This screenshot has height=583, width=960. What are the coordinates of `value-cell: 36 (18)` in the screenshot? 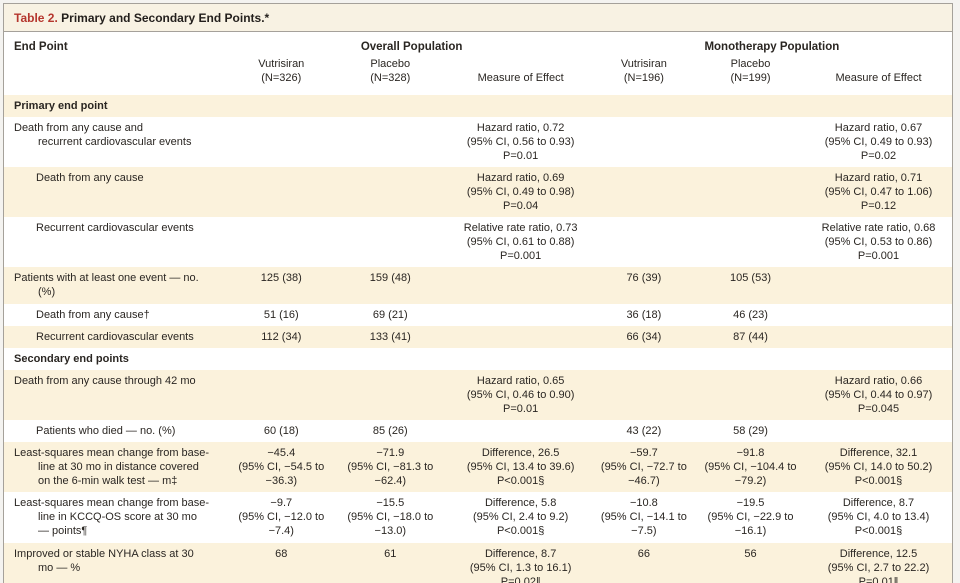 It's located at (643, 314).